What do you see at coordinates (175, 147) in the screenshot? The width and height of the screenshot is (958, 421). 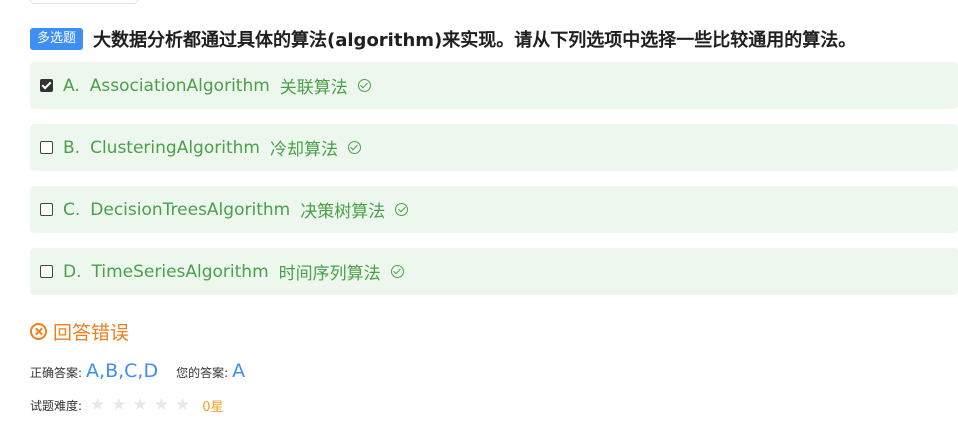 I see `option-english-text: ClusteringAlgorithm` at bounding box center [175, 147].